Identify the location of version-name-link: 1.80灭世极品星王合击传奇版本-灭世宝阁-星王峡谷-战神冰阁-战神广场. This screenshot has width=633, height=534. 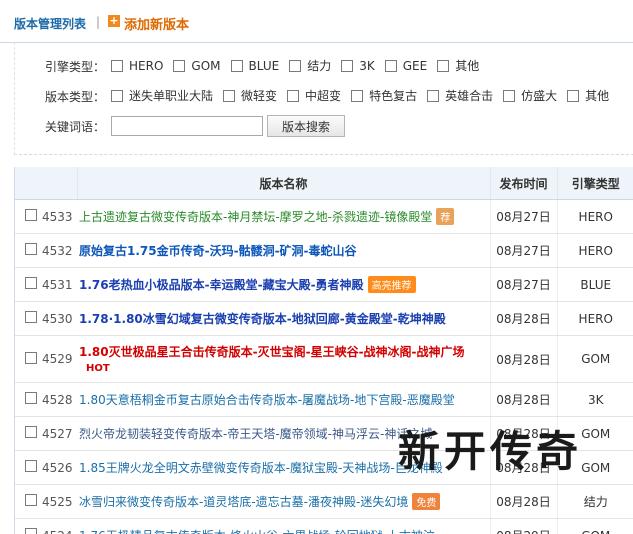
(272, 352).